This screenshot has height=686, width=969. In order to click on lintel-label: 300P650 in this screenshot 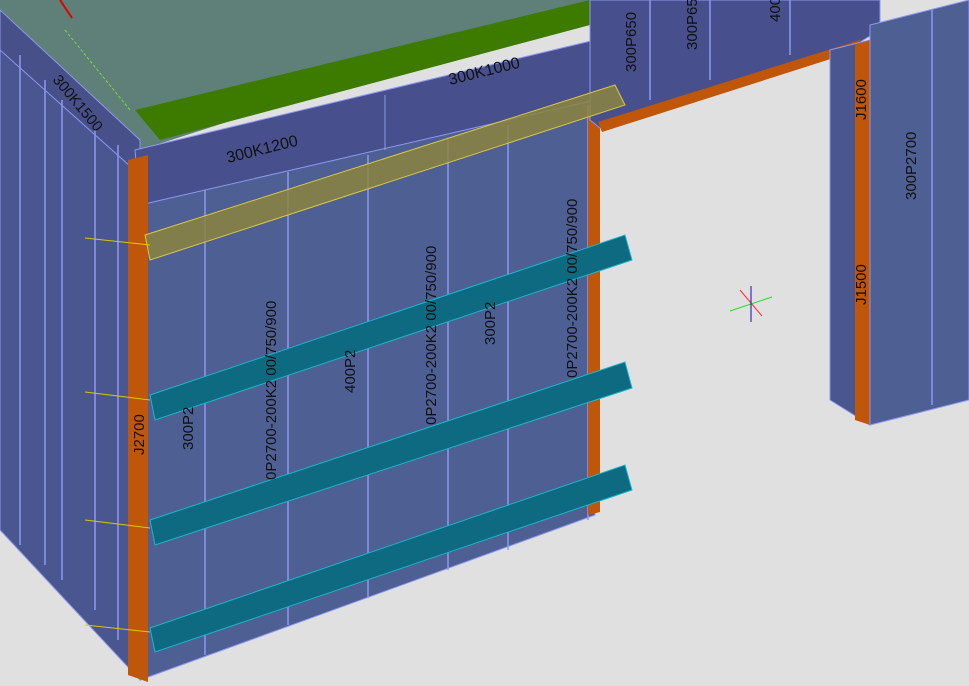, I will do `click(631, 42)`.